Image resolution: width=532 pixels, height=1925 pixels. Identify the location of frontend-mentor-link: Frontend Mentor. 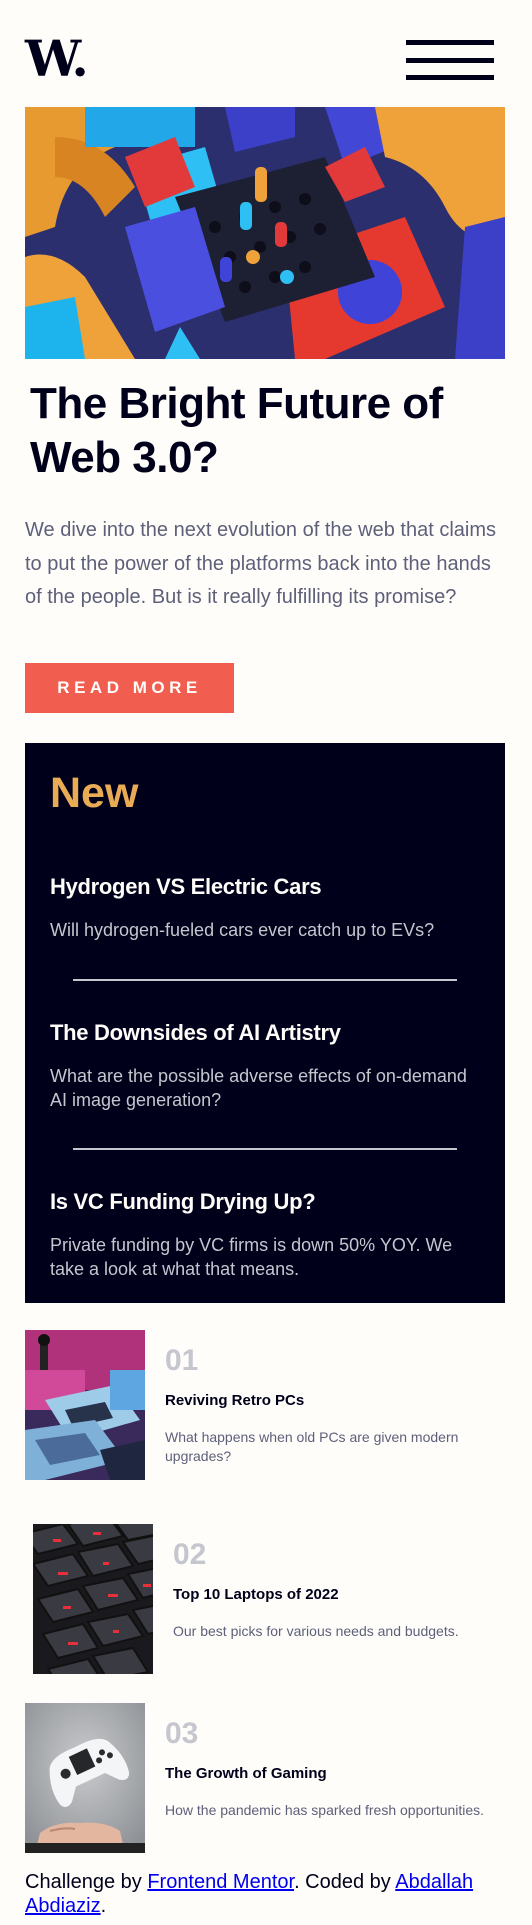
(220, 1882).